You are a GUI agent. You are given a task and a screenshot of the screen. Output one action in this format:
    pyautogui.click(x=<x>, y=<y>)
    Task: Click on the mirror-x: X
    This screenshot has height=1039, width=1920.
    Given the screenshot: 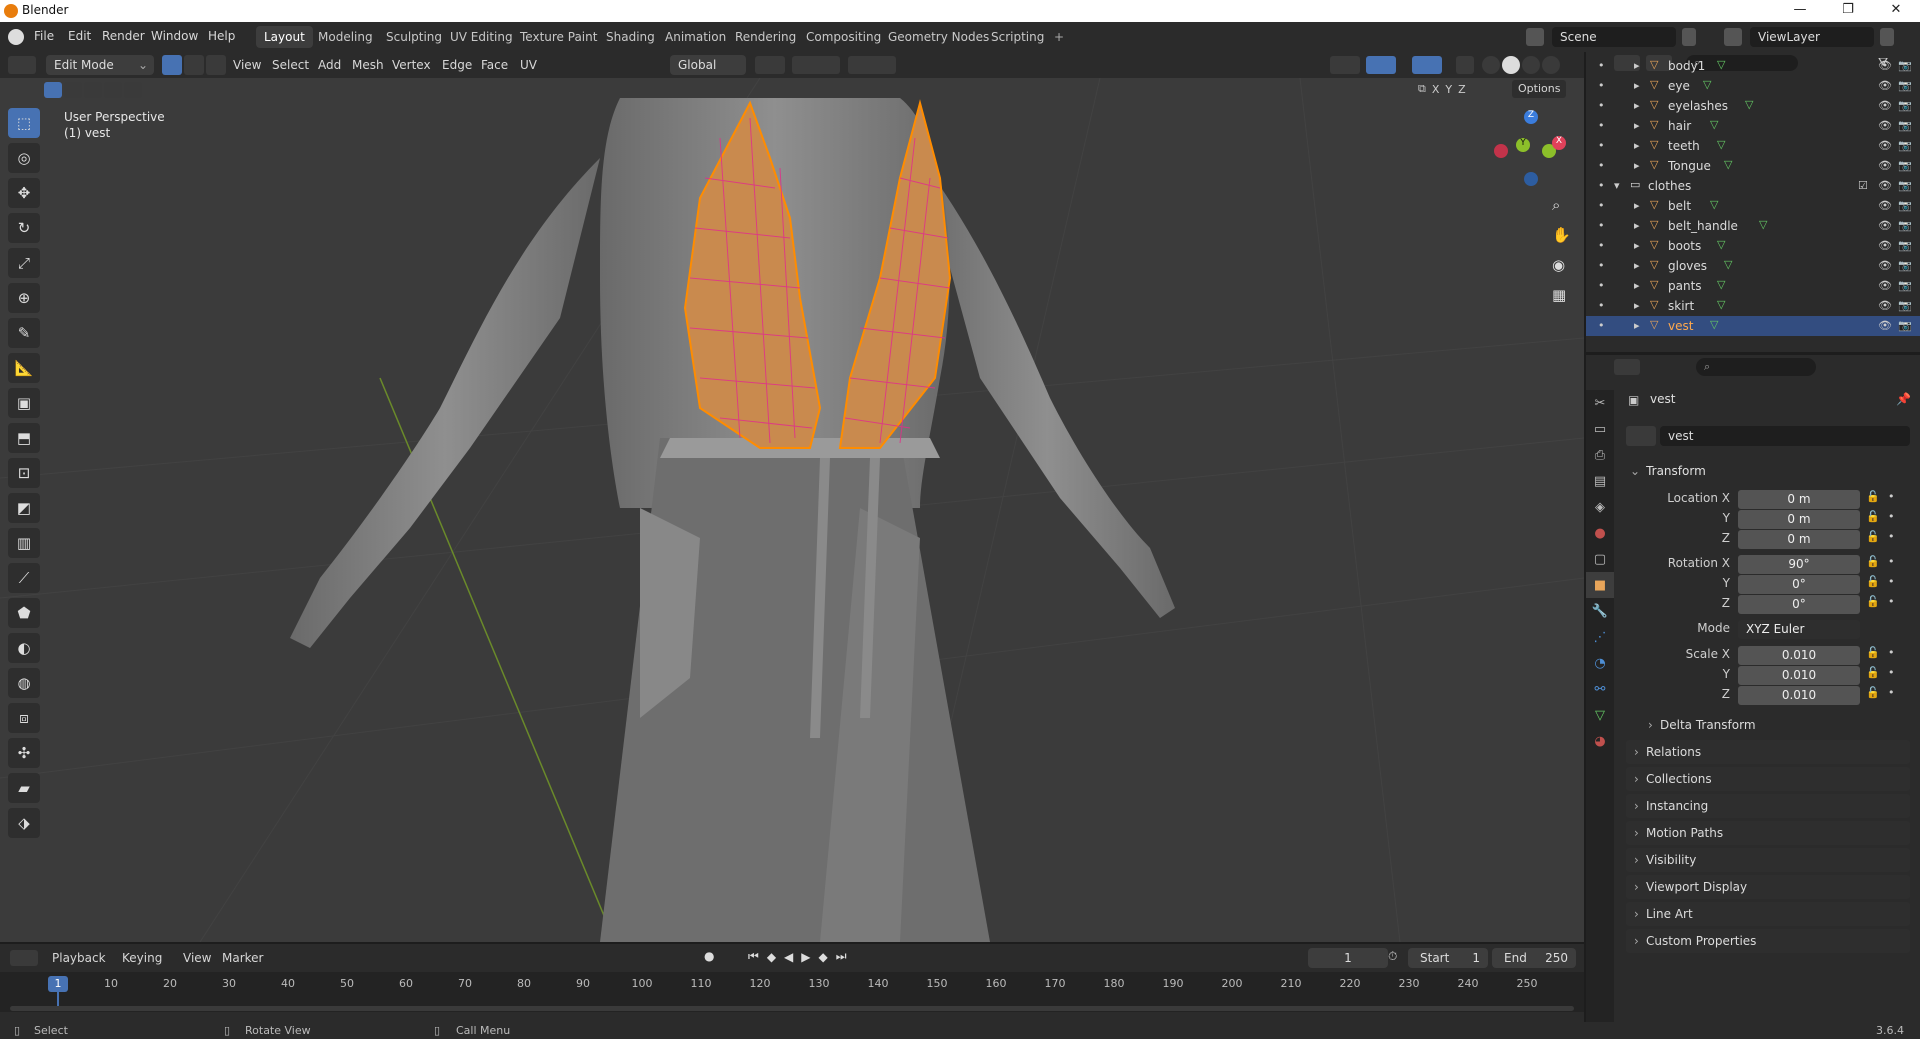 What is the action you would take?
    pyautogui.click(x=1436, y=89)
    